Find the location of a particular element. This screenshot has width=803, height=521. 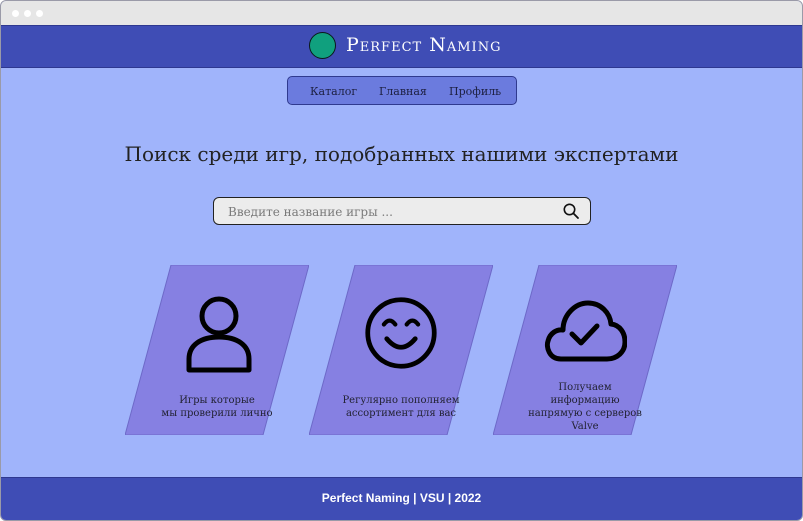

site-footer: Perfect Naming | VSU | 2022 is located at coordinates (401, 498).